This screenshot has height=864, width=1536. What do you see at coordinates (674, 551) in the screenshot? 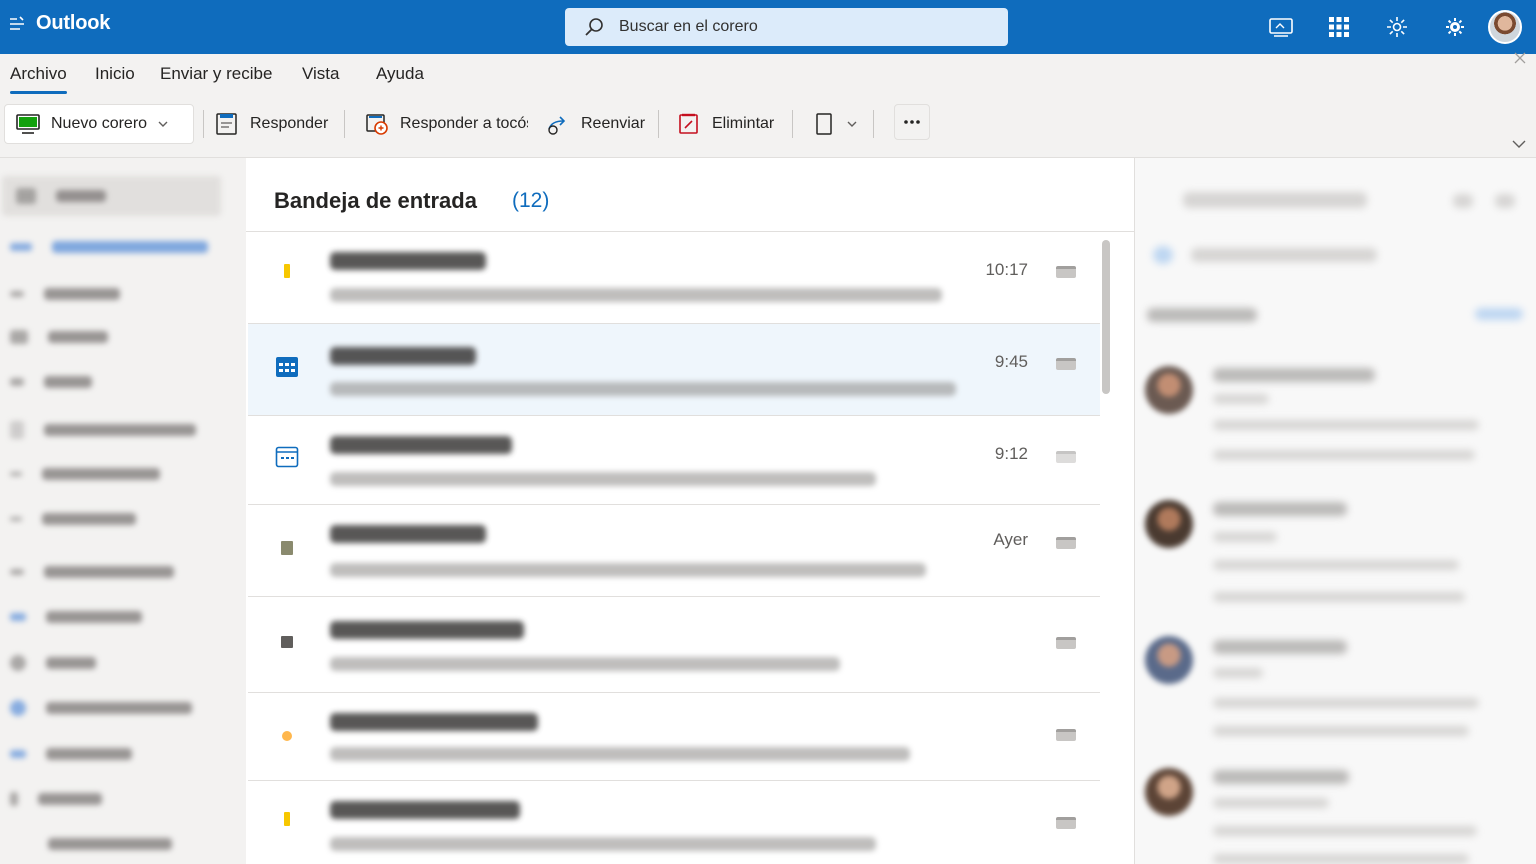
I see `message-row: Ayer` at bounding box center [674, 551].